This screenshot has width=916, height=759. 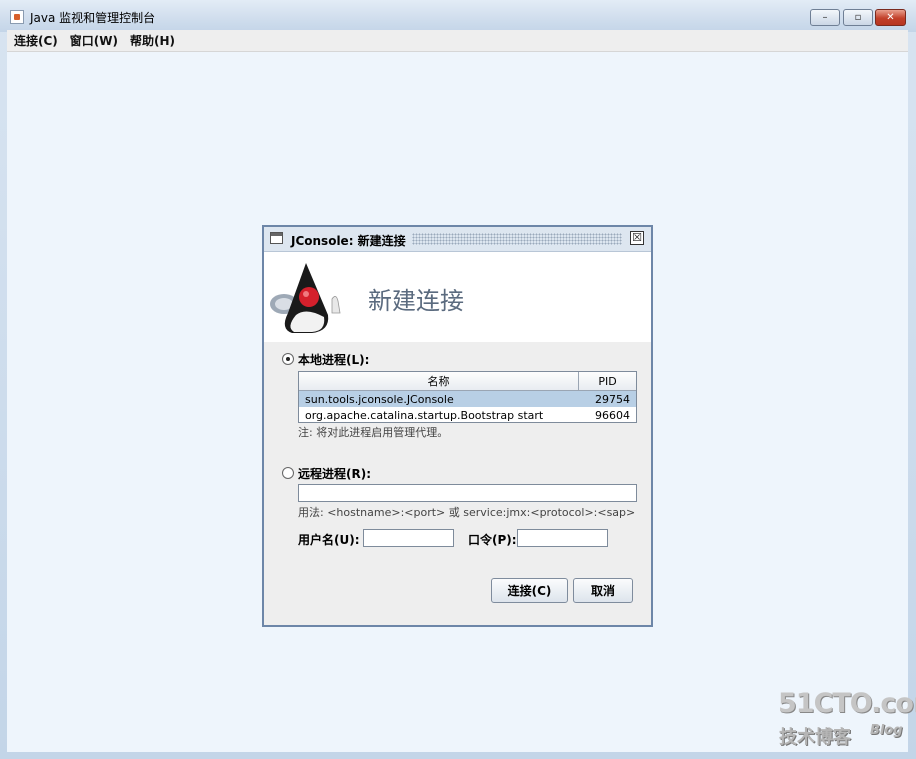 I want to click on password-label: 口令(P):, so click(x=492, y=540).